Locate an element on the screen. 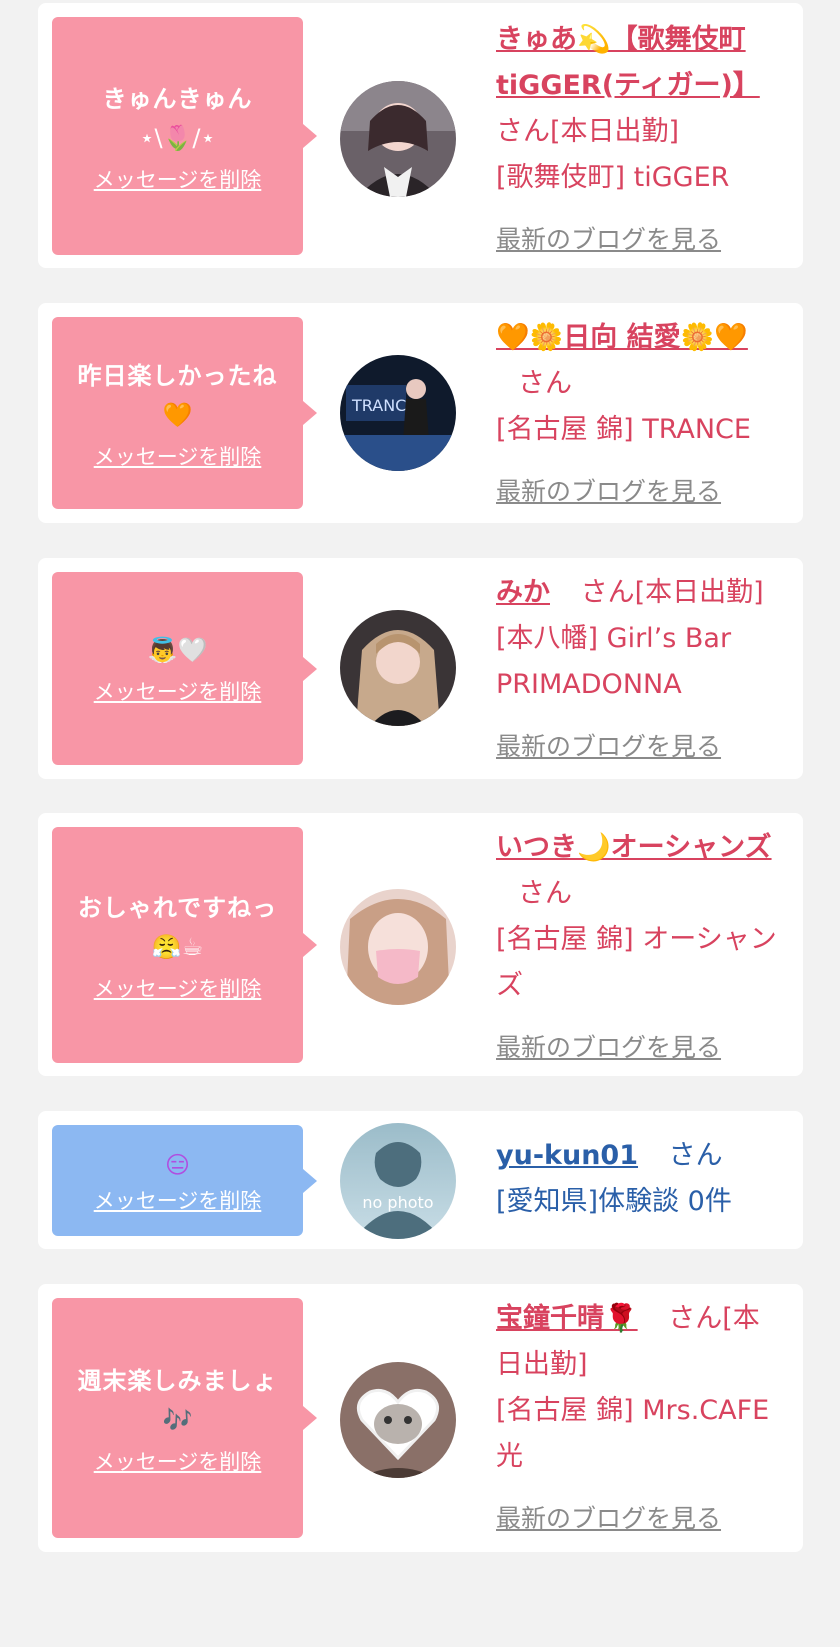 Image resolution: width=840 pixels, height=1647 pixels. message-emoji: ⋆\🌷/⋆ is located at coordinates (177, 138).